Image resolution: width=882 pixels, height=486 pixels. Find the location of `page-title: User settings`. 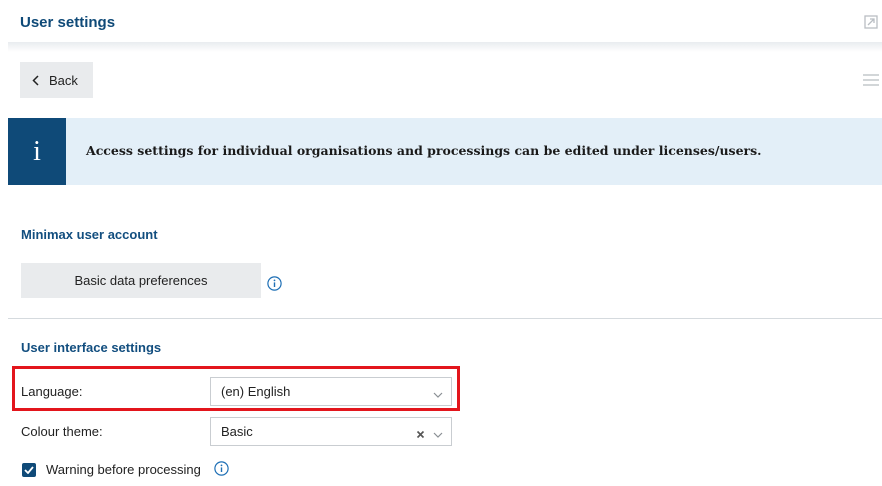

page-title: User settings is located at coordinates (68, 22).